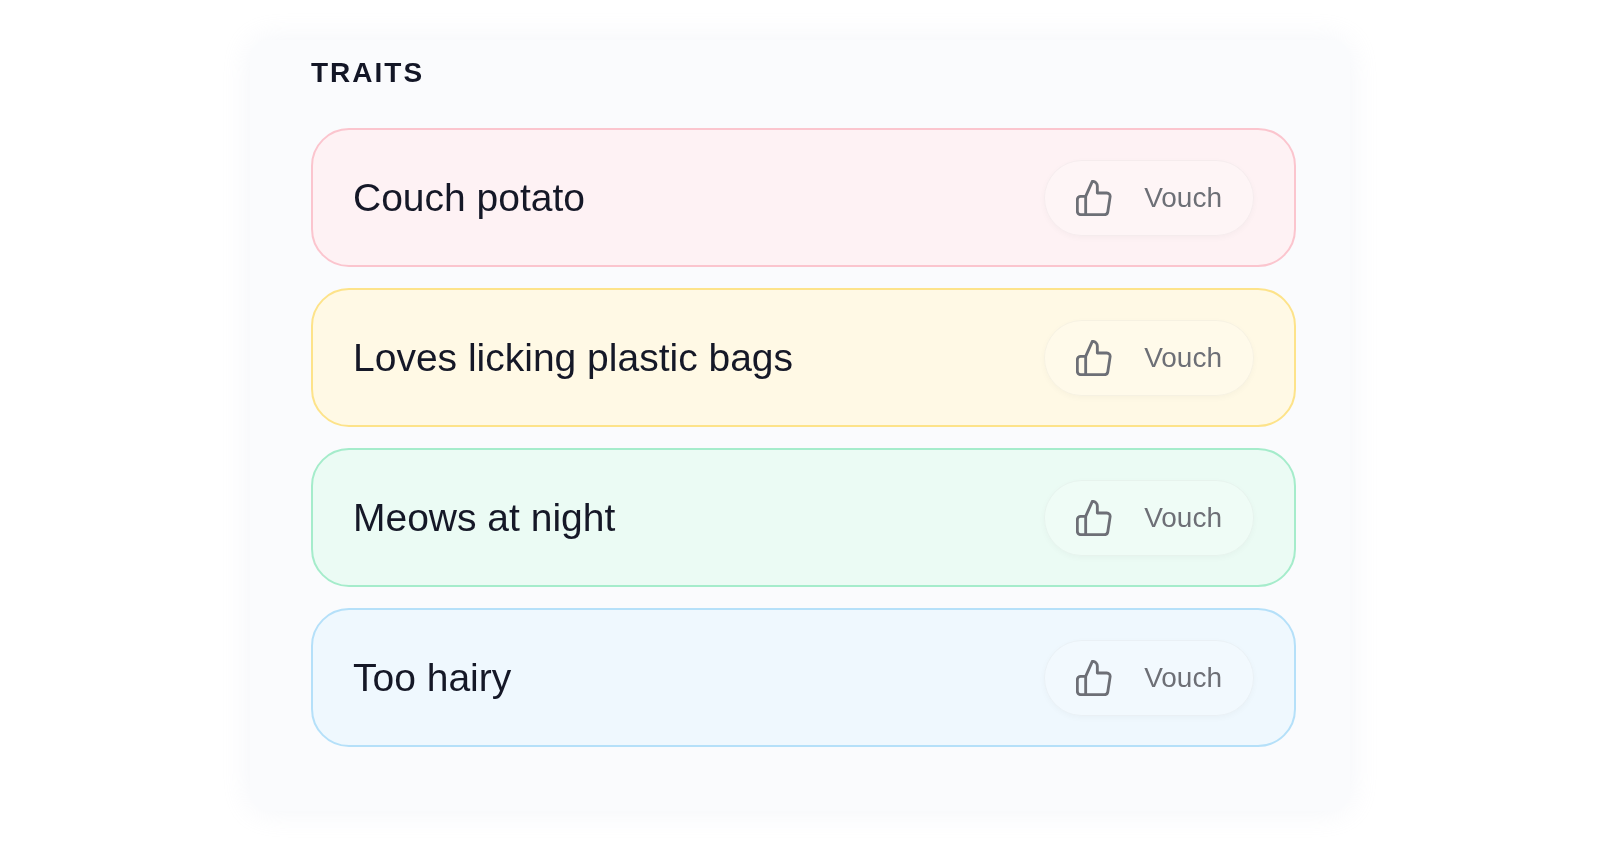  Describe the element at coordinates (432, 677) in the screenshot. I see `trait-label: Too hairy` at that location.